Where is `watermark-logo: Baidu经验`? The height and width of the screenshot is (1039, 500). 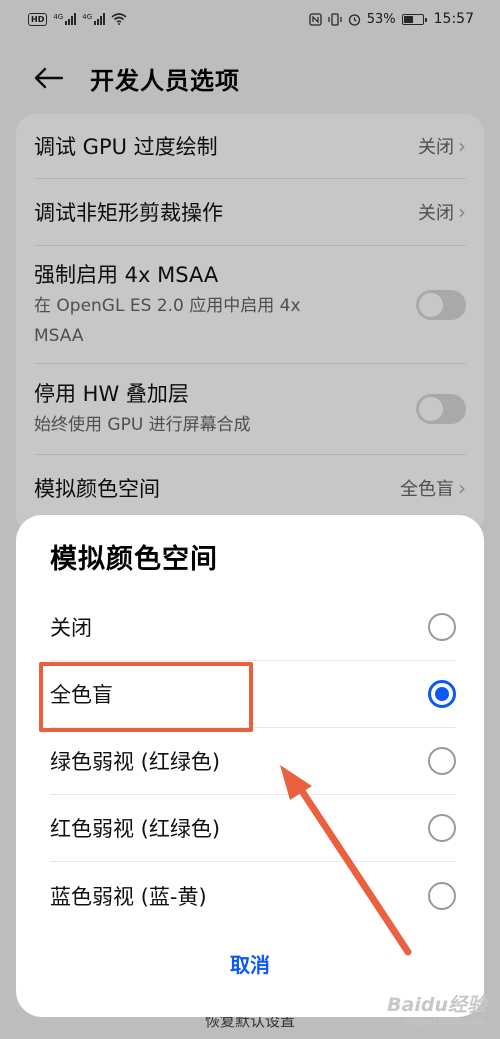 watermark-logo: Baidu经验 is located at coordinates (436, 1005).